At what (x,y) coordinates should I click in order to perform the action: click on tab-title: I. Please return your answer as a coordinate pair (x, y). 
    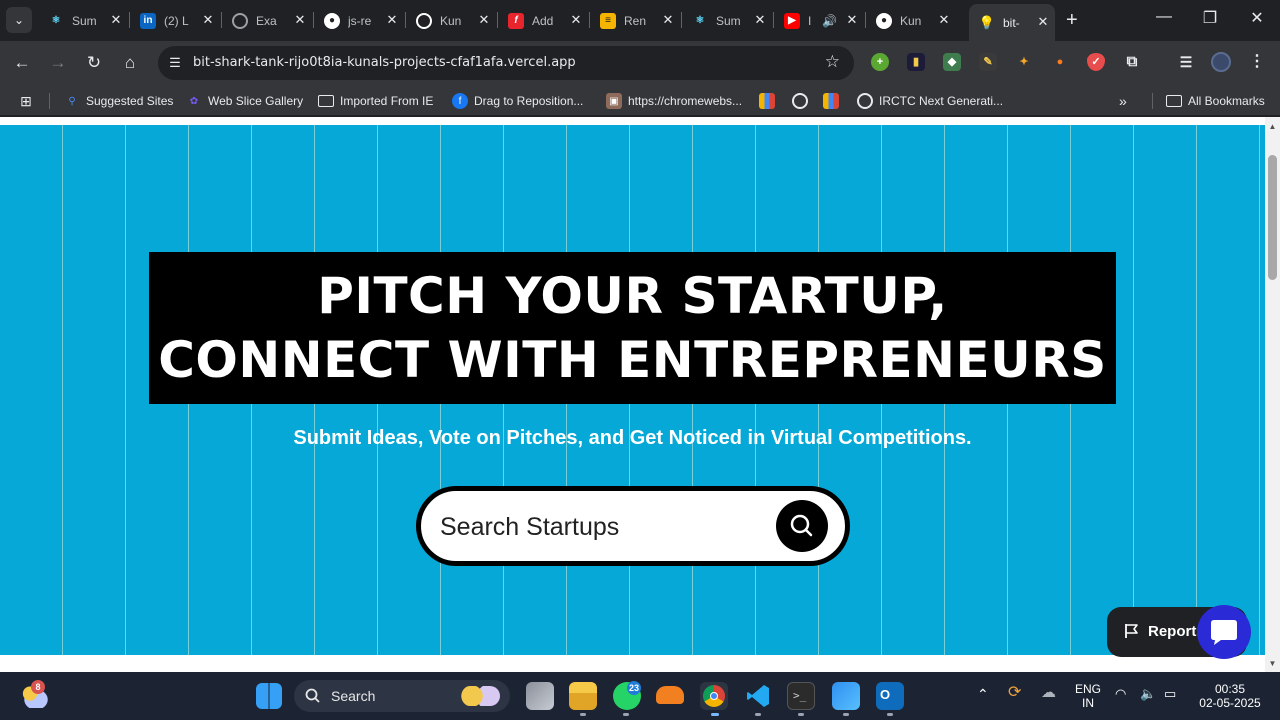
    Looking at the image, I should click on (810, 20).